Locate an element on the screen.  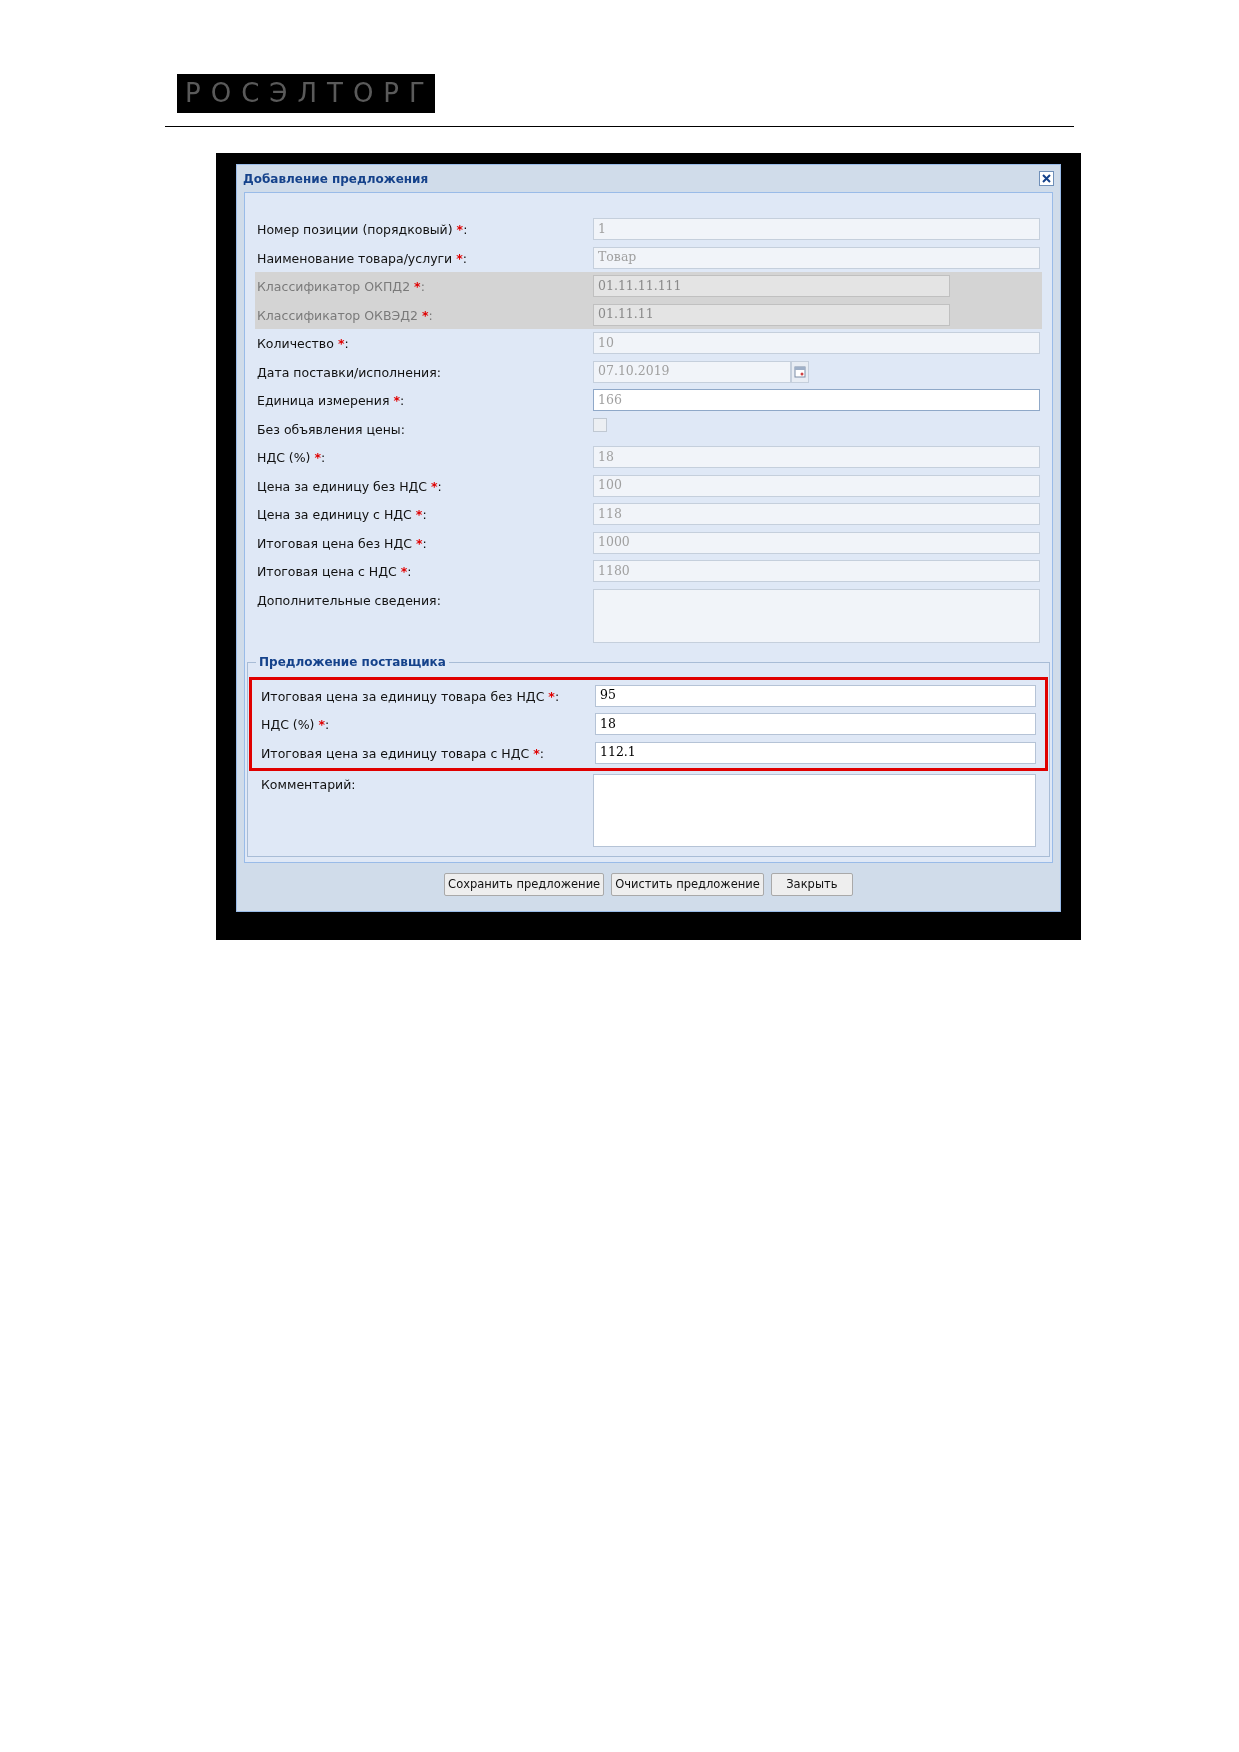
dialog-button: Очистить предложение is located at coordinates (687, 884).